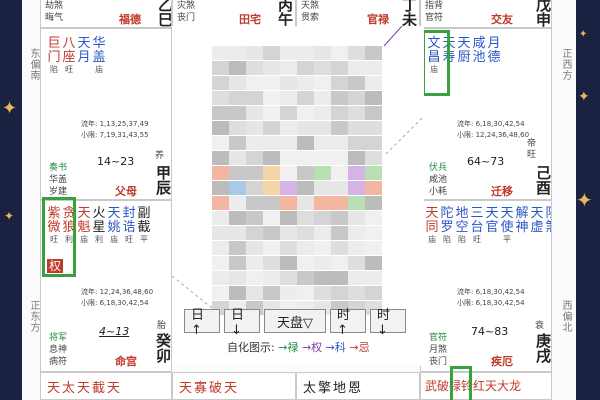  What do you see at coordinates (540, 326) in the screenshot?
I see `changsheng-label: 衰` at bounding box center [540, 326].